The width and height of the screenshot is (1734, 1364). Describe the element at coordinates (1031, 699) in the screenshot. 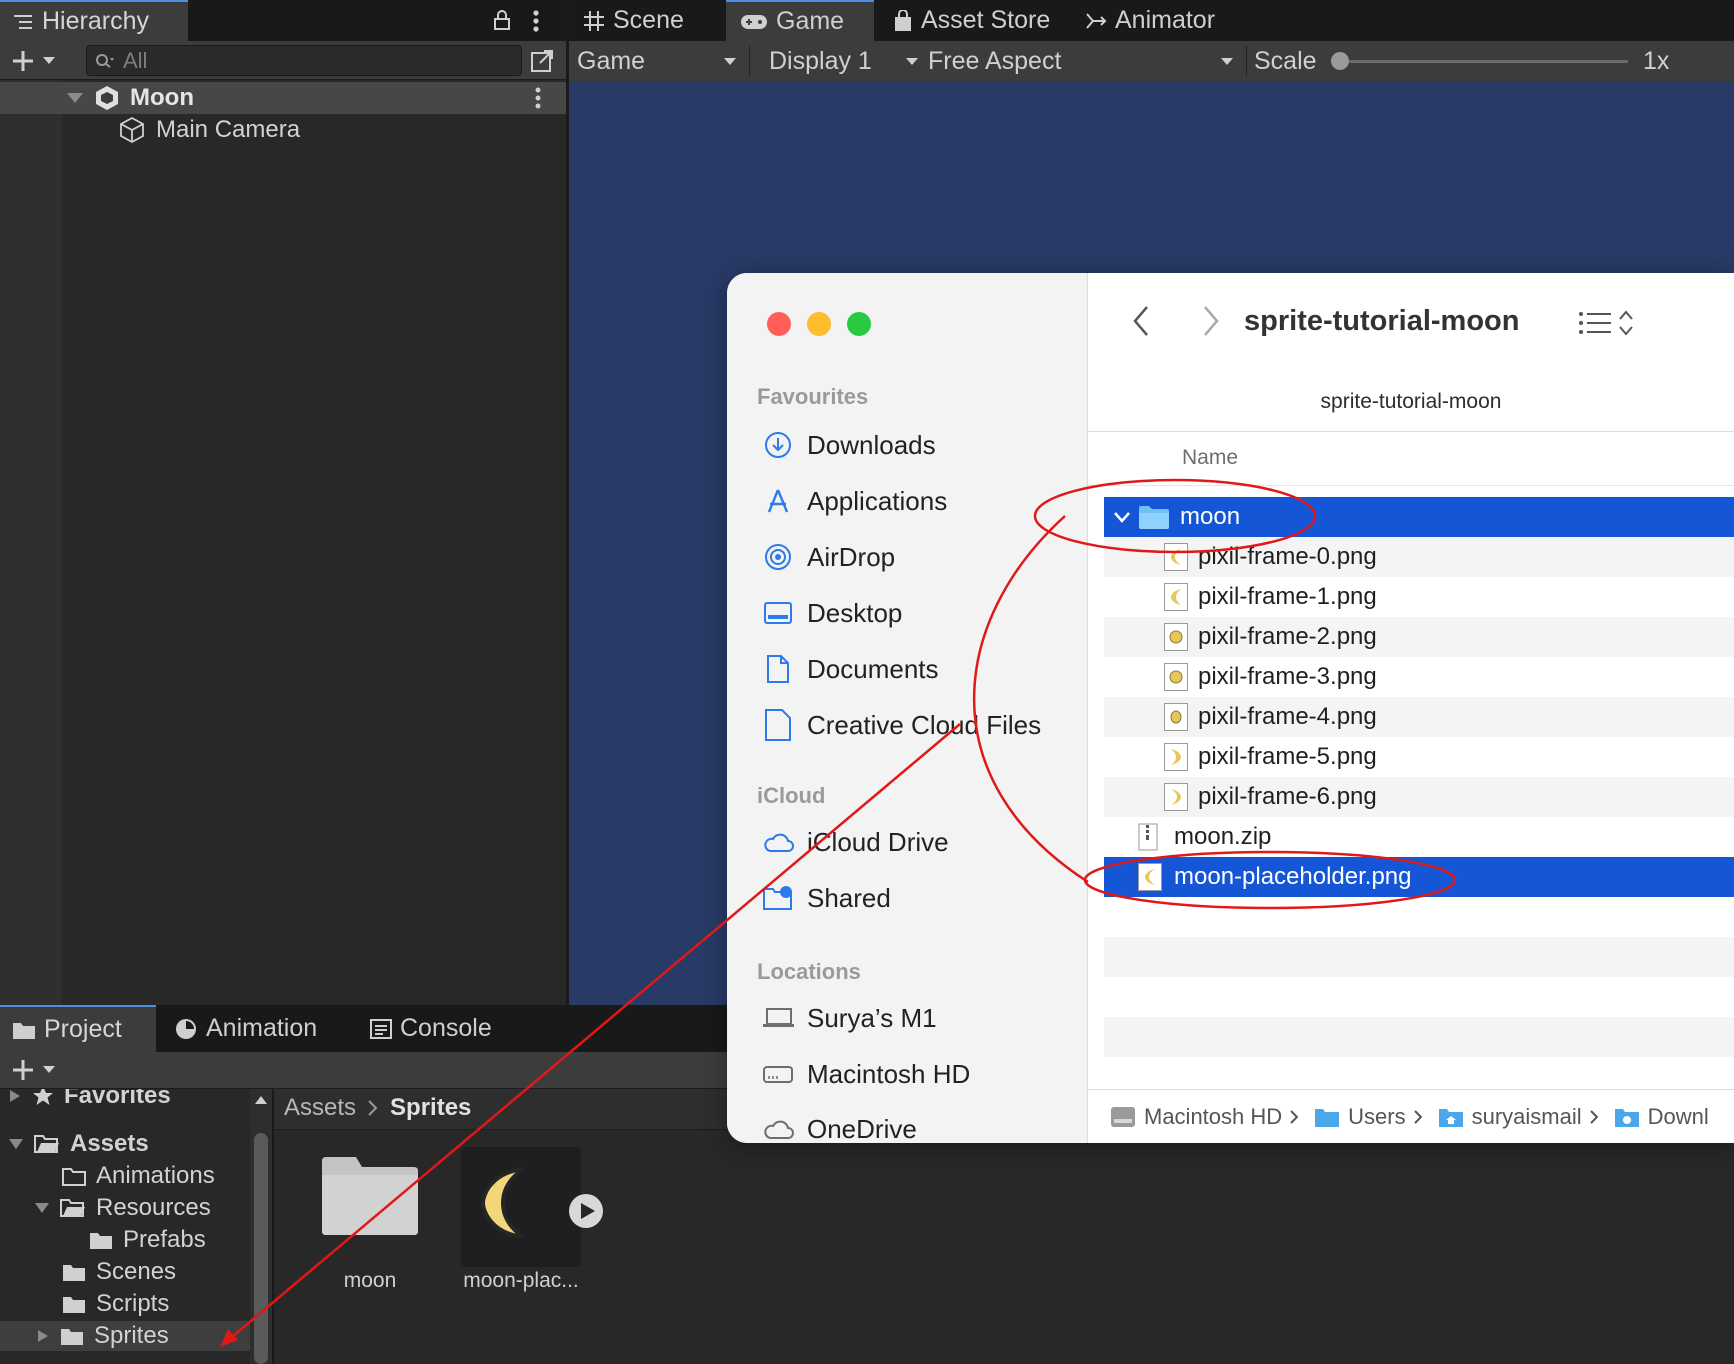

I see `annotation-arc` at that location.